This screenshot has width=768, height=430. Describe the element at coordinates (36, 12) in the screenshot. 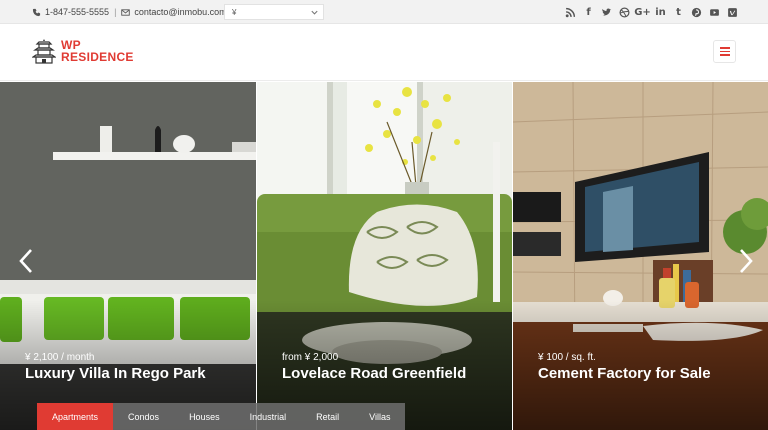

I see `phone-icon` at that location.